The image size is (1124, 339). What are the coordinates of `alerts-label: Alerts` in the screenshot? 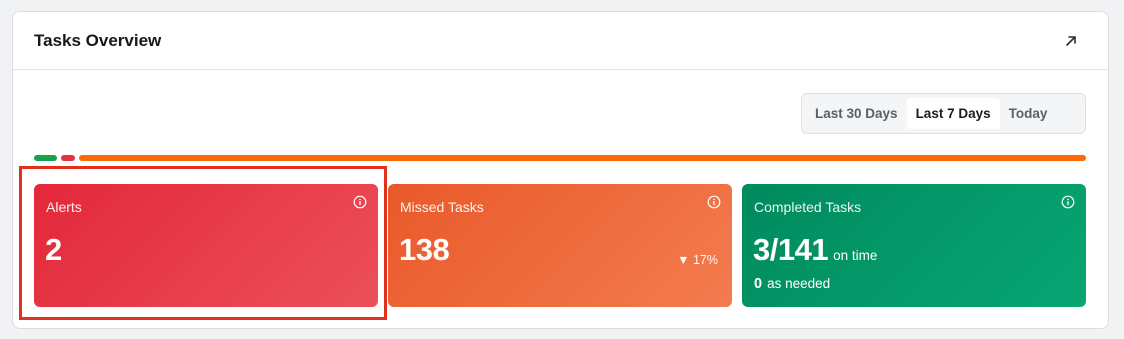 It's located at (64, 207).